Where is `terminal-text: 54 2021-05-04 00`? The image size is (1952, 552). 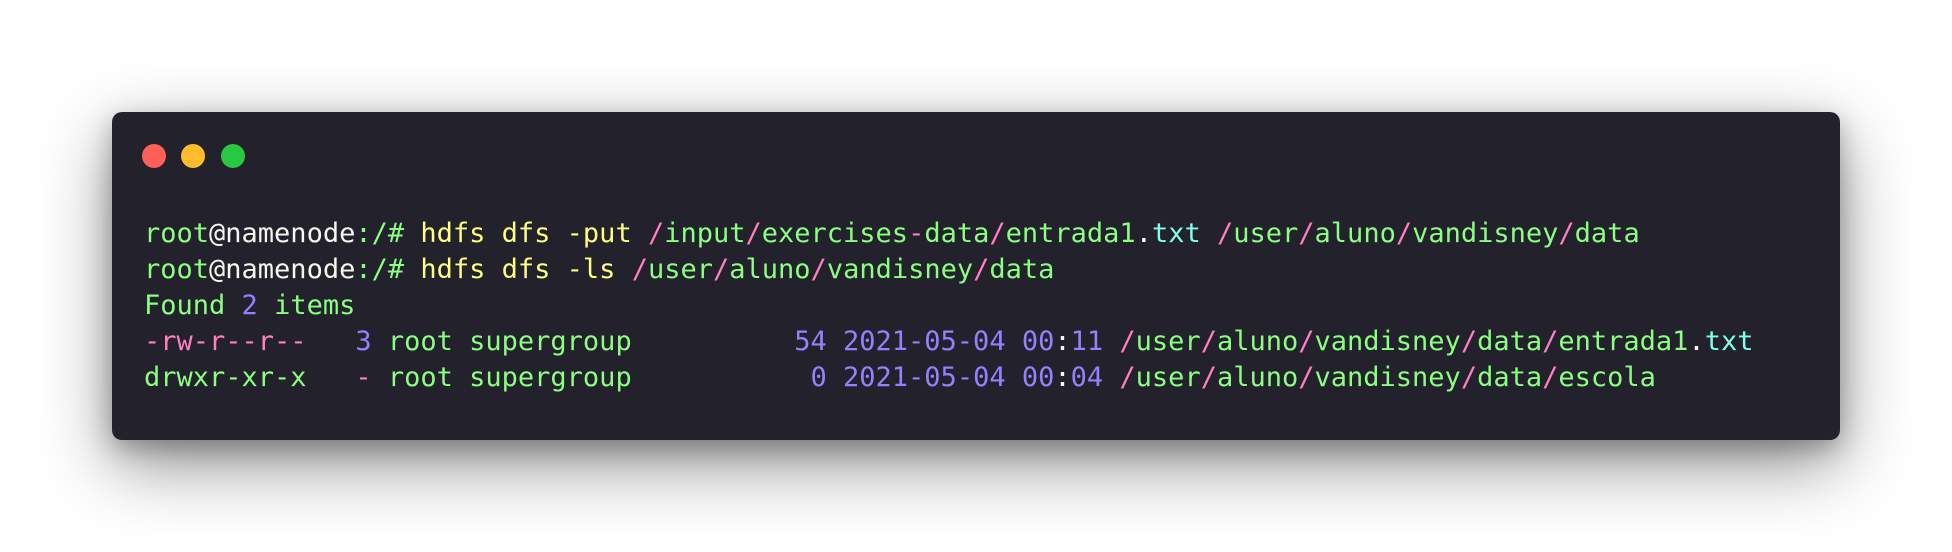
terminal-text: 54 2021-05-04 00 is located at coordinates (924, 341).